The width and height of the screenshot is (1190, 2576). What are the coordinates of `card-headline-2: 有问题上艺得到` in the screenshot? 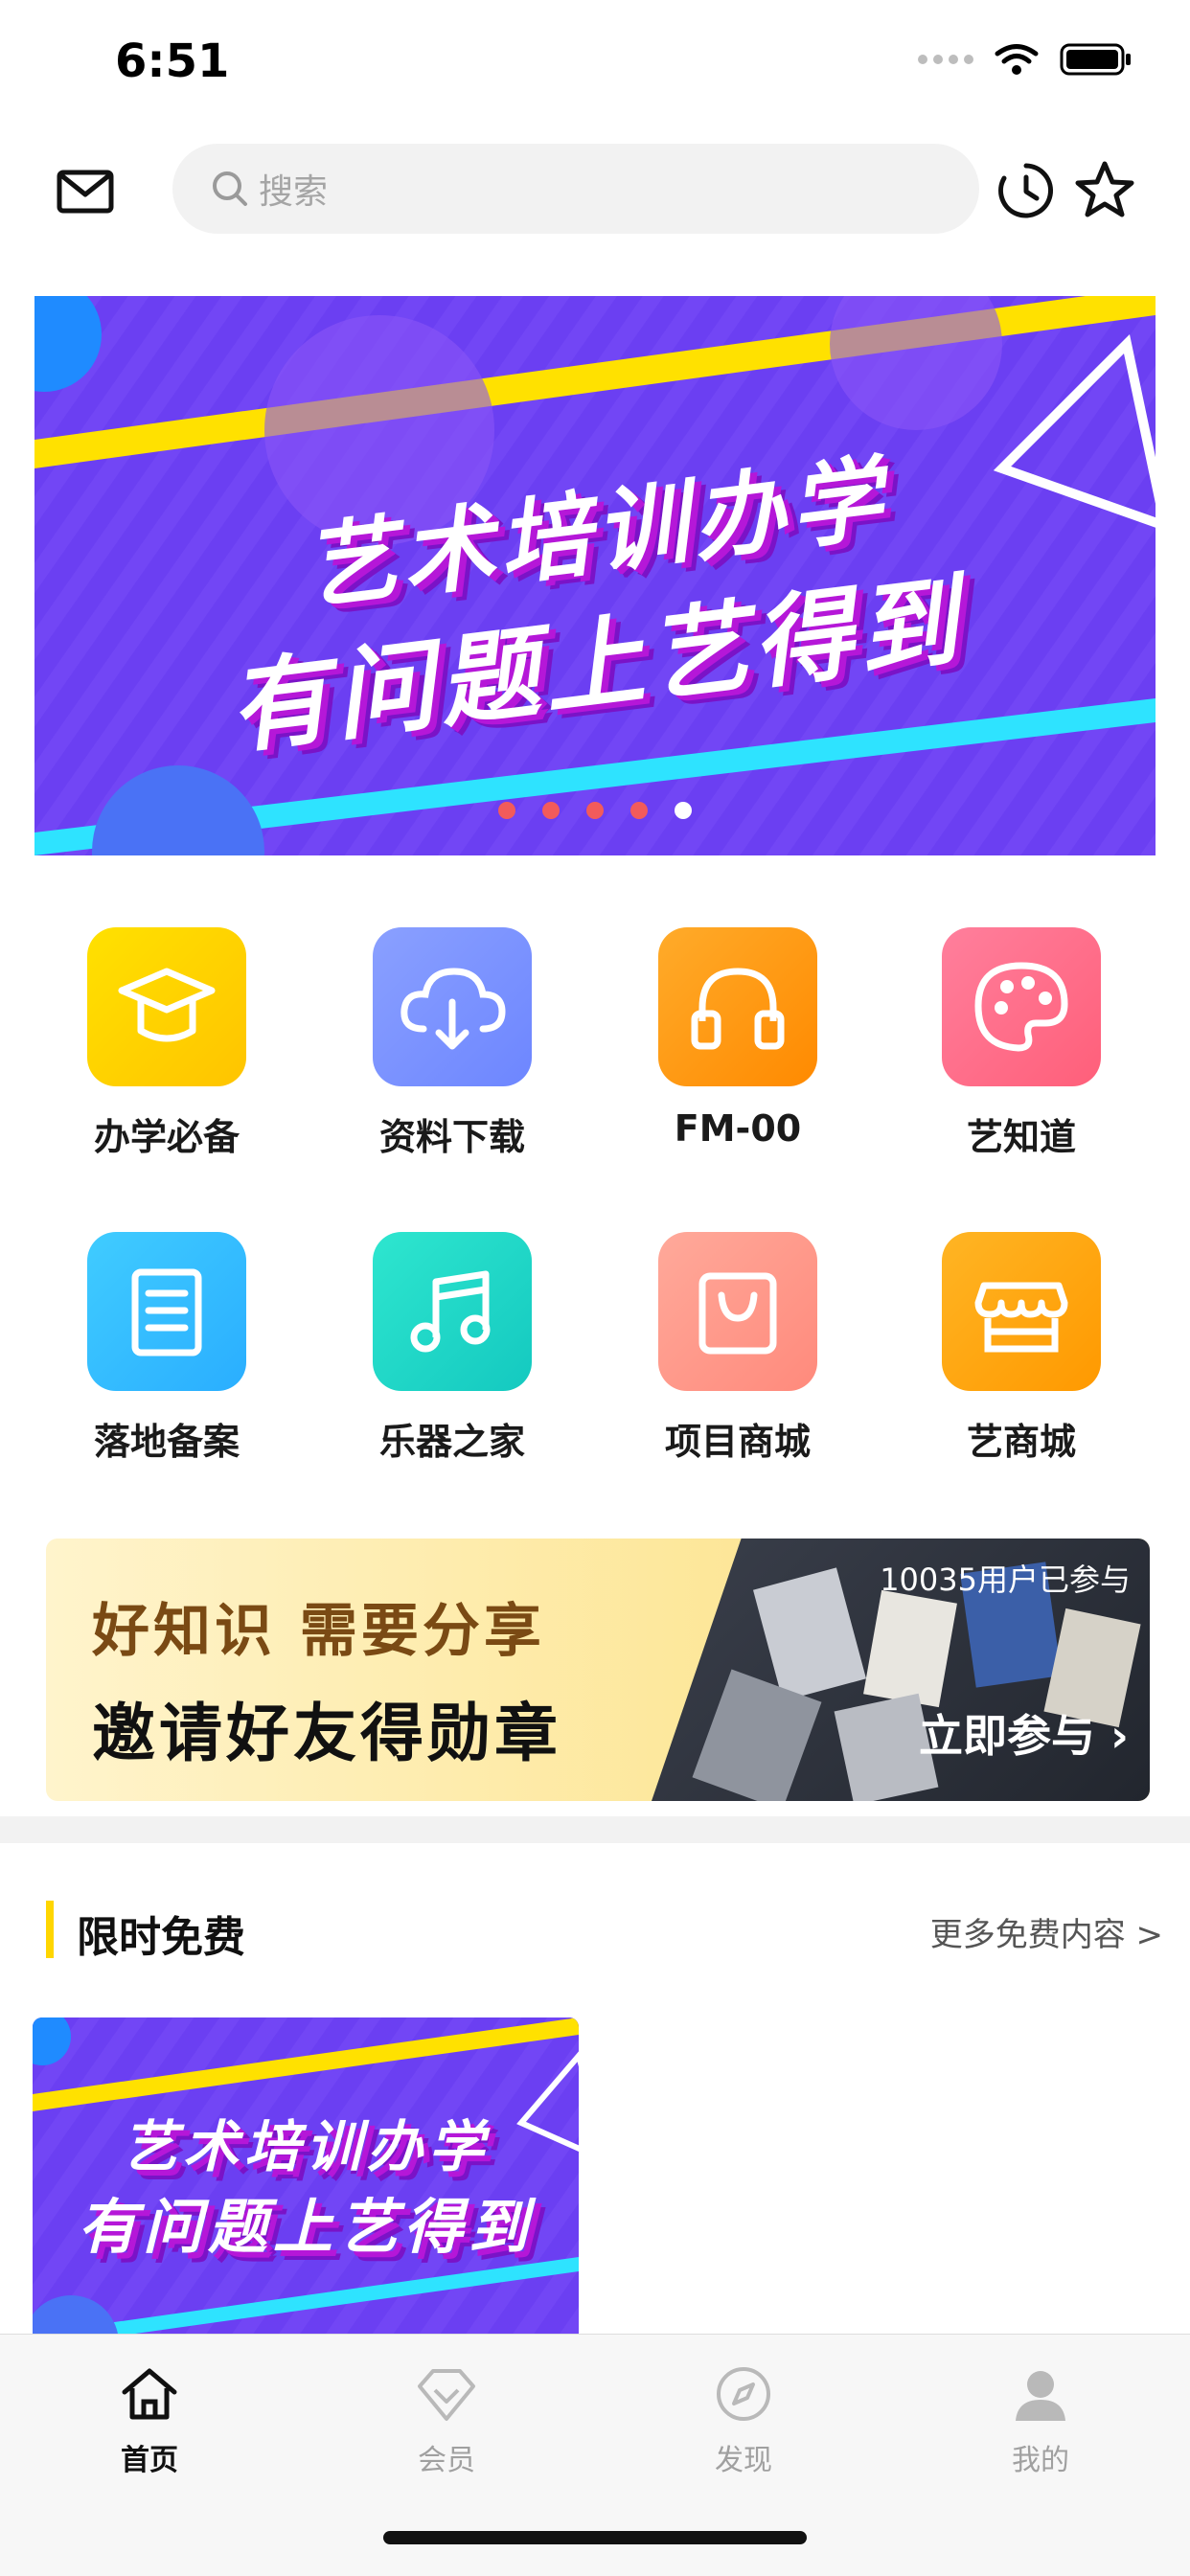 It's located at (305, 2227).